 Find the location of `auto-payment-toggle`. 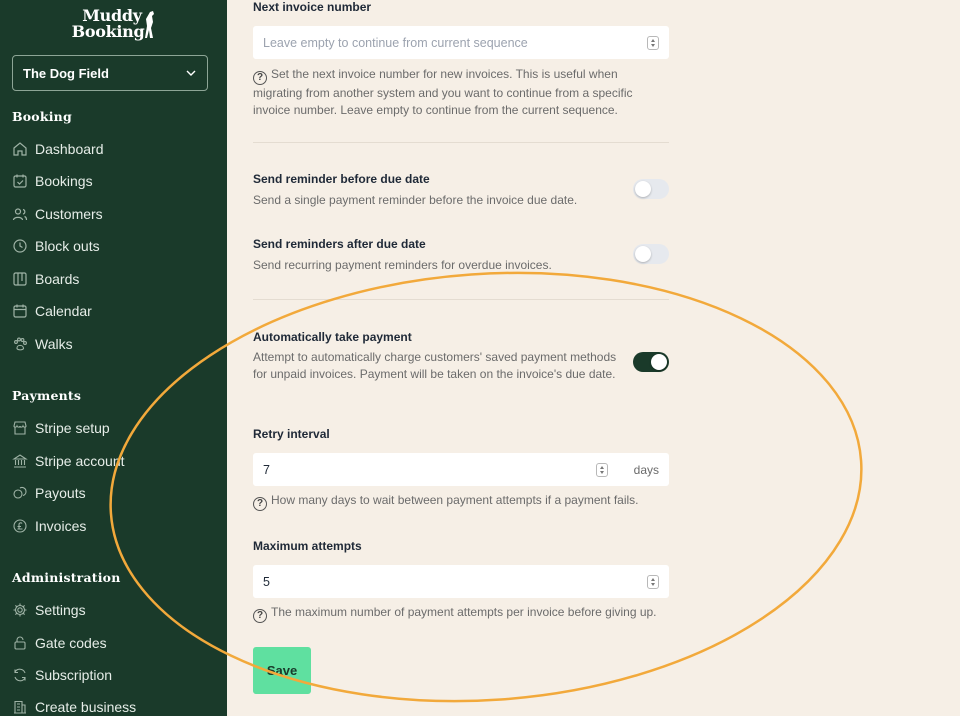

auto-payment-toggle is located at coordinates (651, 362).